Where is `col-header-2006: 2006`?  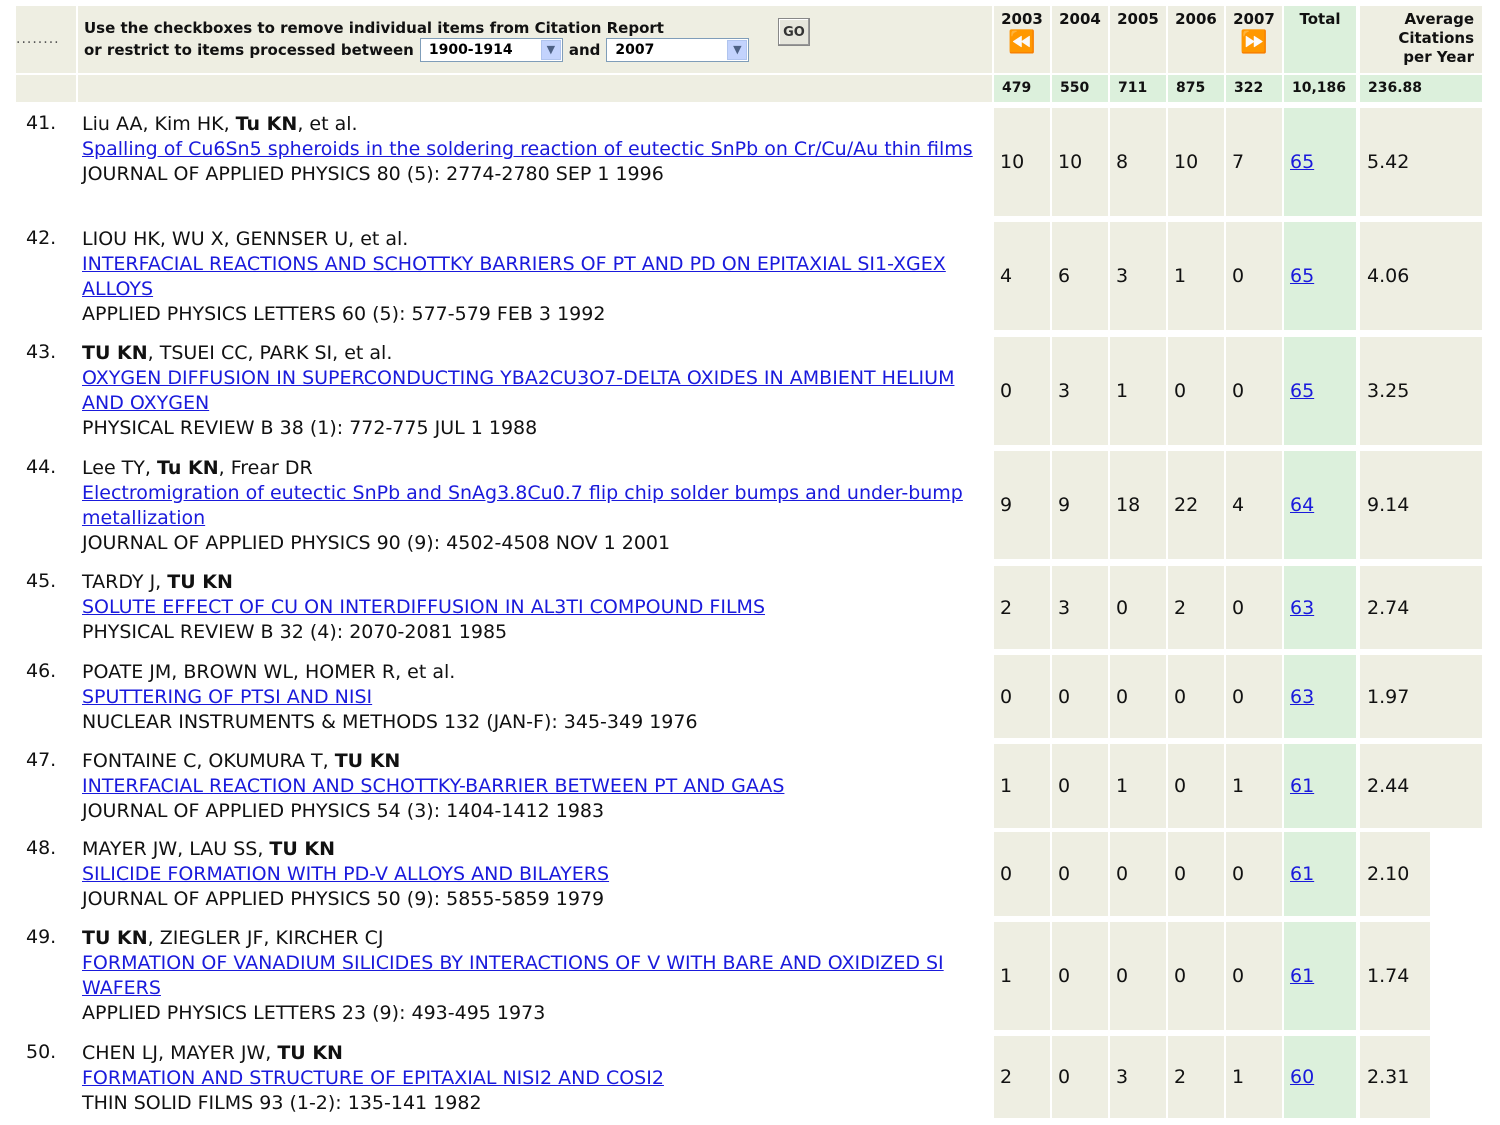
col-header-2006: 2006 is located at coordinates (1196, 39).